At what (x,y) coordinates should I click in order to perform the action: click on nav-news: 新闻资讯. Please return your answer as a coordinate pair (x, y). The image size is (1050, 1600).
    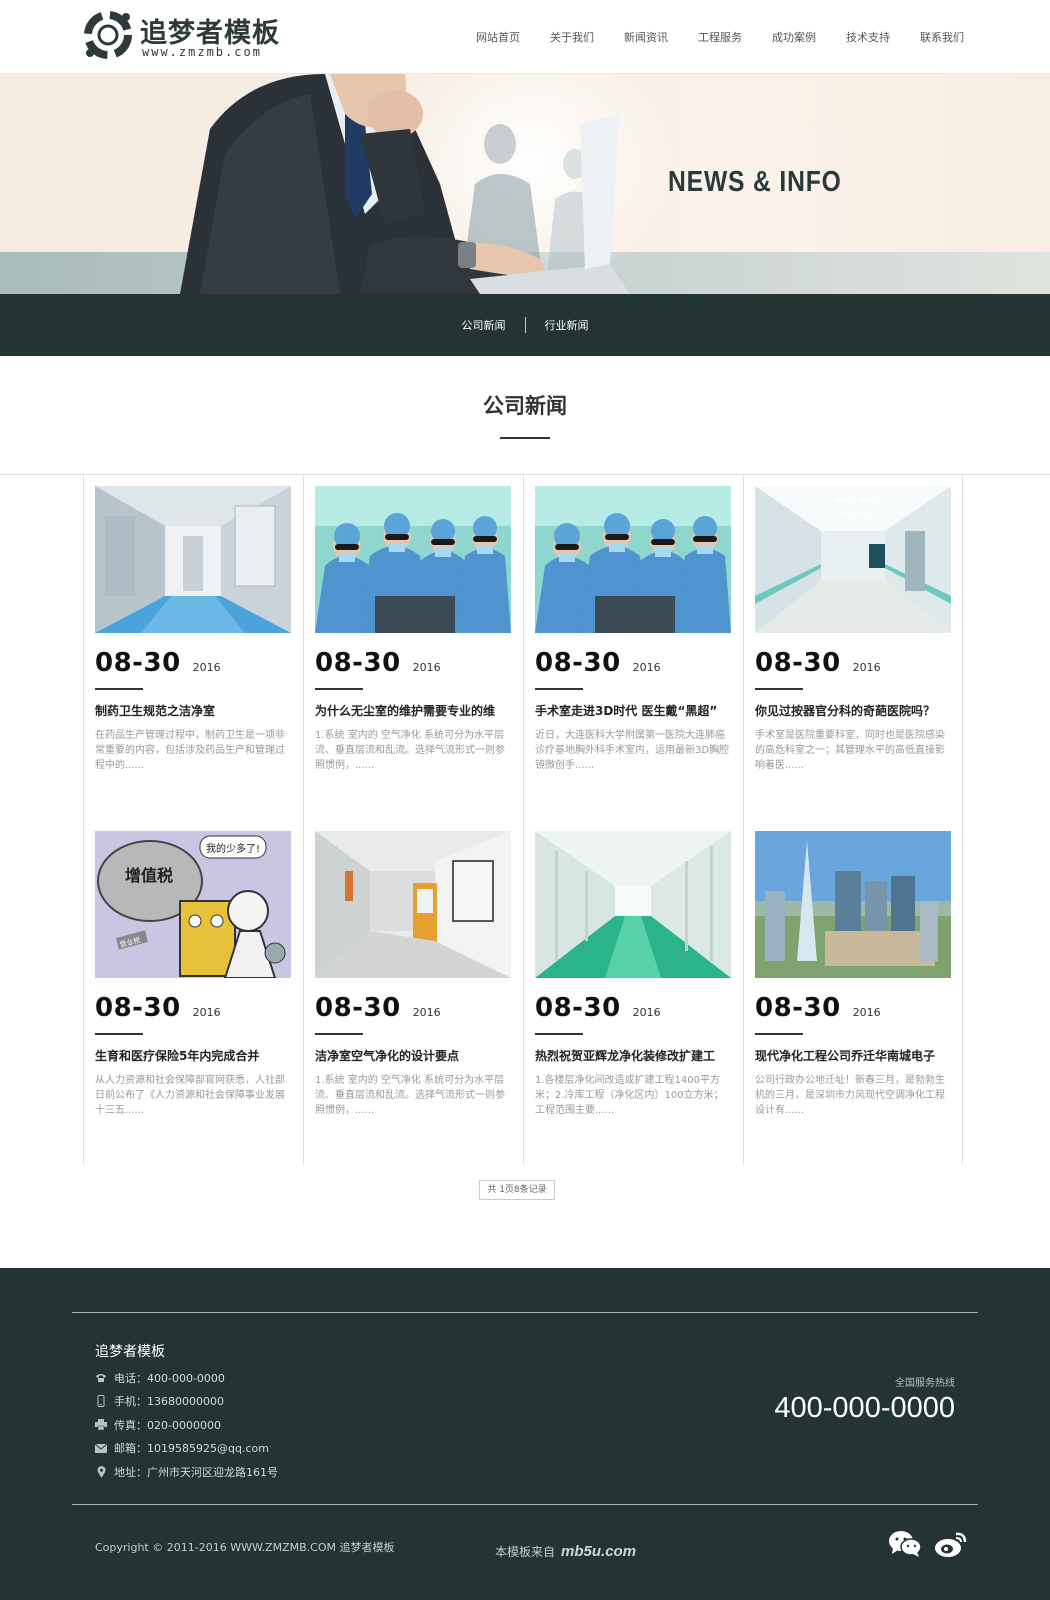
    Looking at the image, I should click on (646, 37).